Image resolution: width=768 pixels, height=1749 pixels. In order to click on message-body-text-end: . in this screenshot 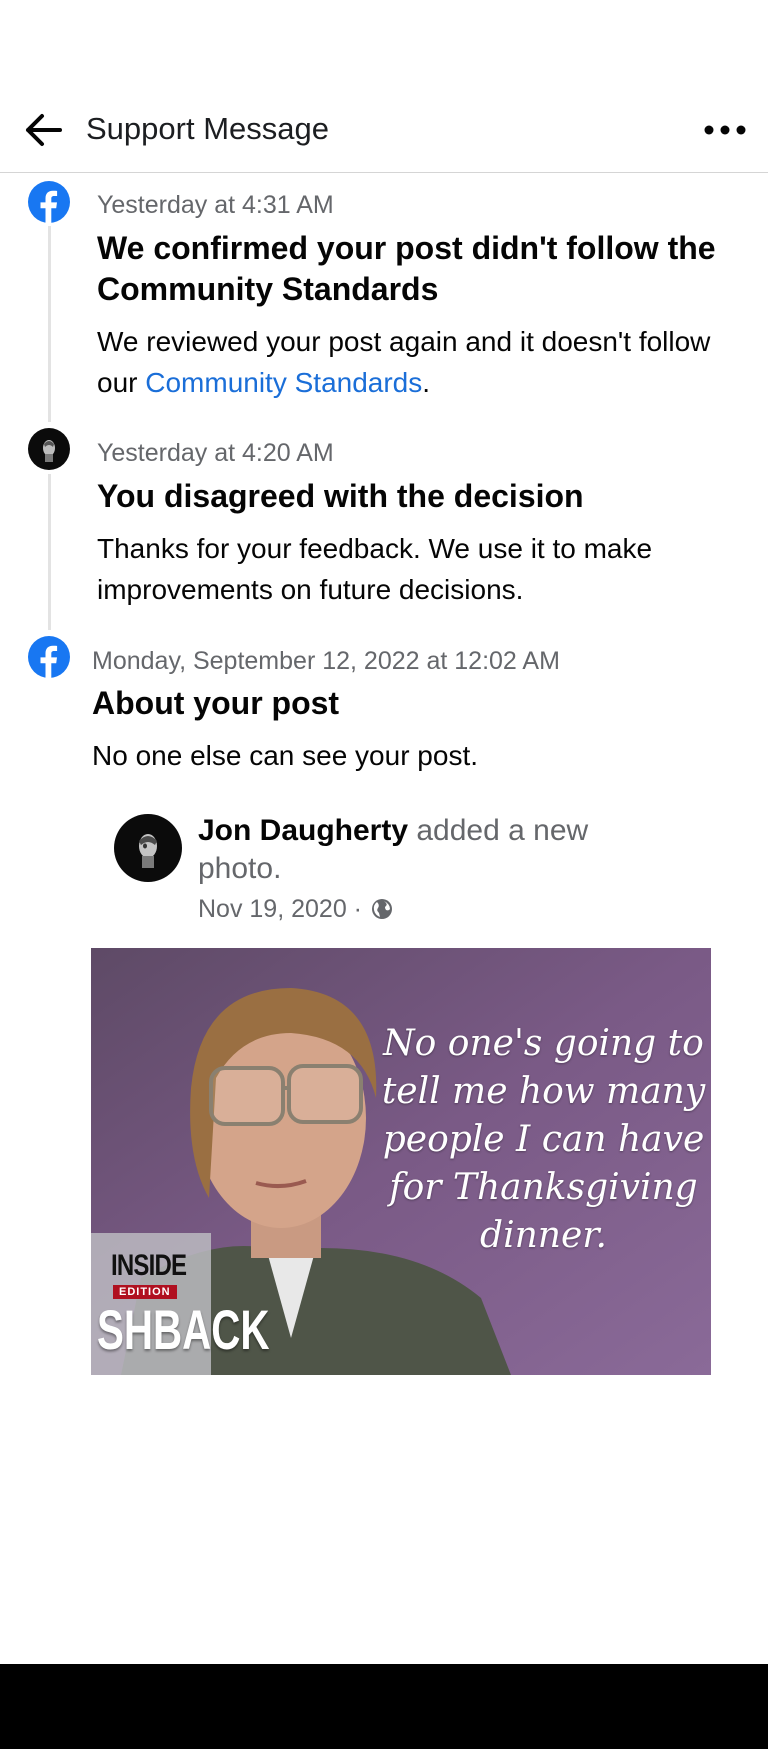, I will do `click(426, 382)`.